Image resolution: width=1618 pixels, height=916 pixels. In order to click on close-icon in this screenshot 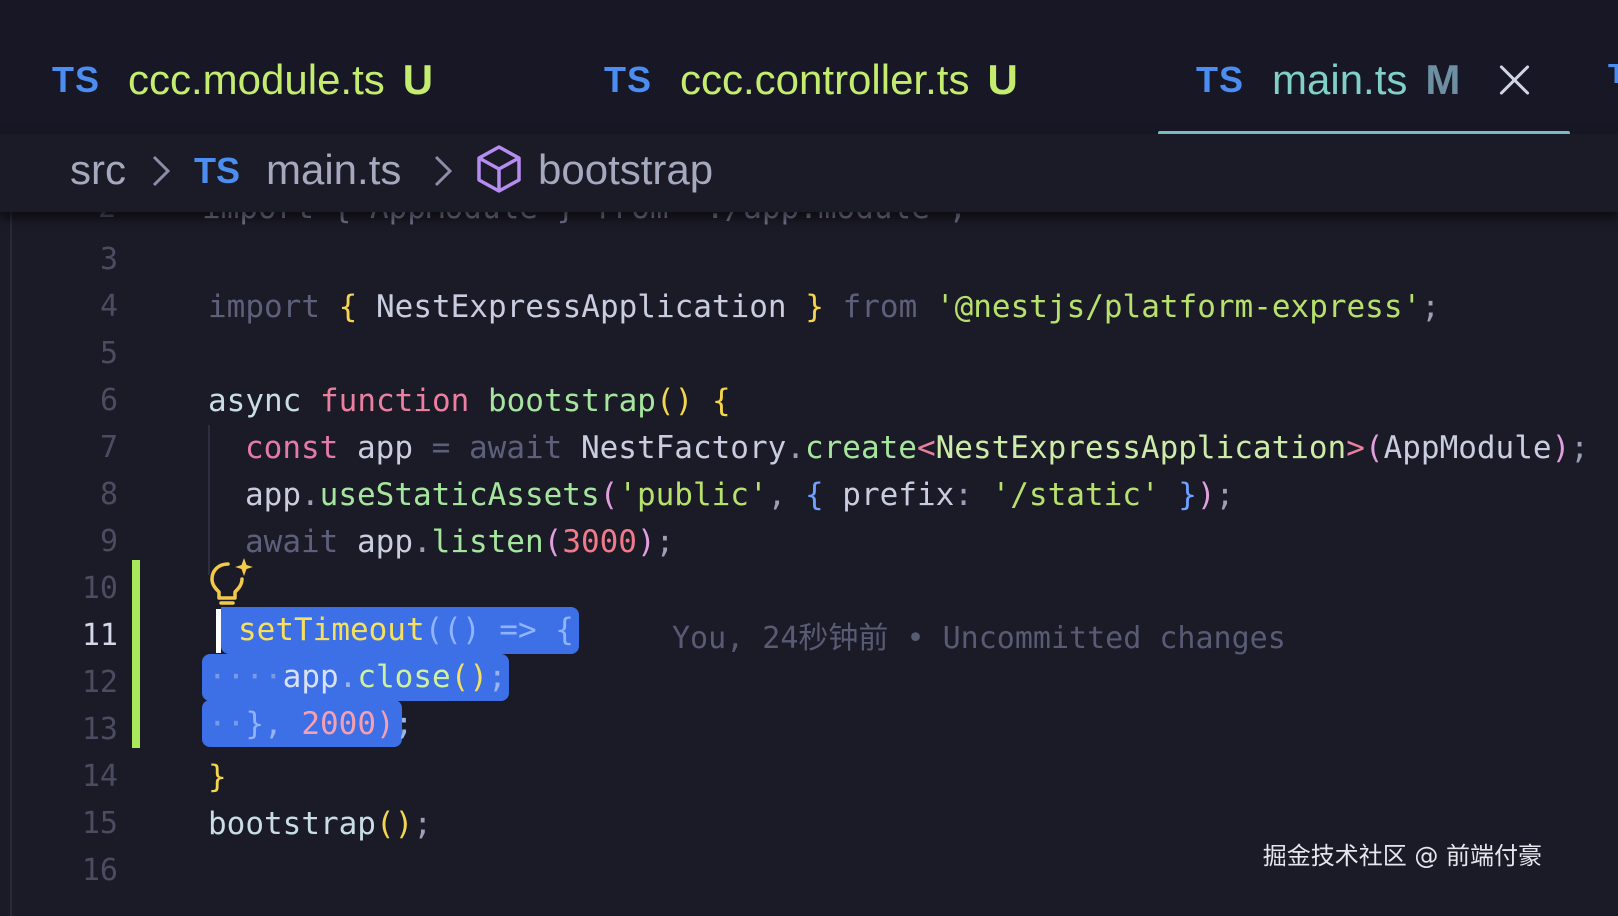, I will do `click(1514, 80)`.